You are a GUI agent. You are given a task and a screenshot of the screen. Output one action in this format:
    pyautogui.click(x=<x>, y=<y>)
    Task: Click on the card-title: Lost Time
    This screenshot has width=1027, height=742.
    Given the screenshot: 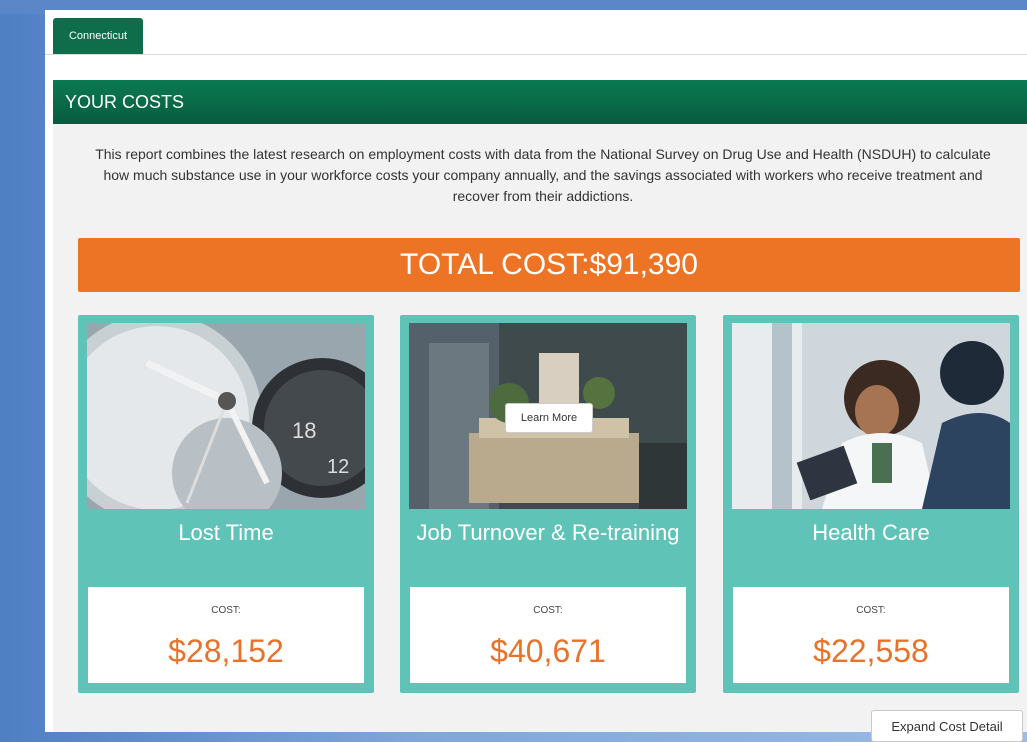 What is the action you would take?
    pyautogui.click(x=226, y=532)
    